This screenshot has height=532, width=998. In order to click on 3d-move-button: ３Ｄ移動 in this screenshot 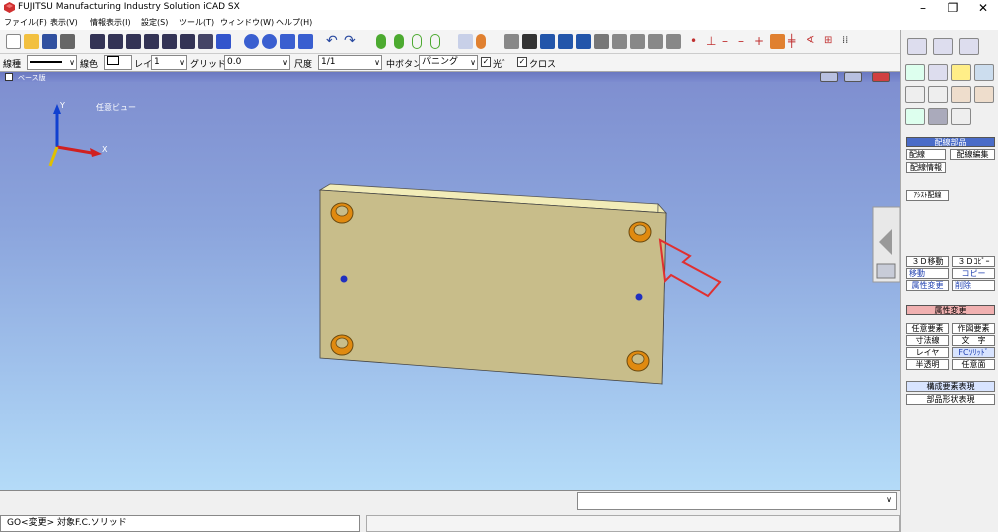, I will do `click(927, 261)`.